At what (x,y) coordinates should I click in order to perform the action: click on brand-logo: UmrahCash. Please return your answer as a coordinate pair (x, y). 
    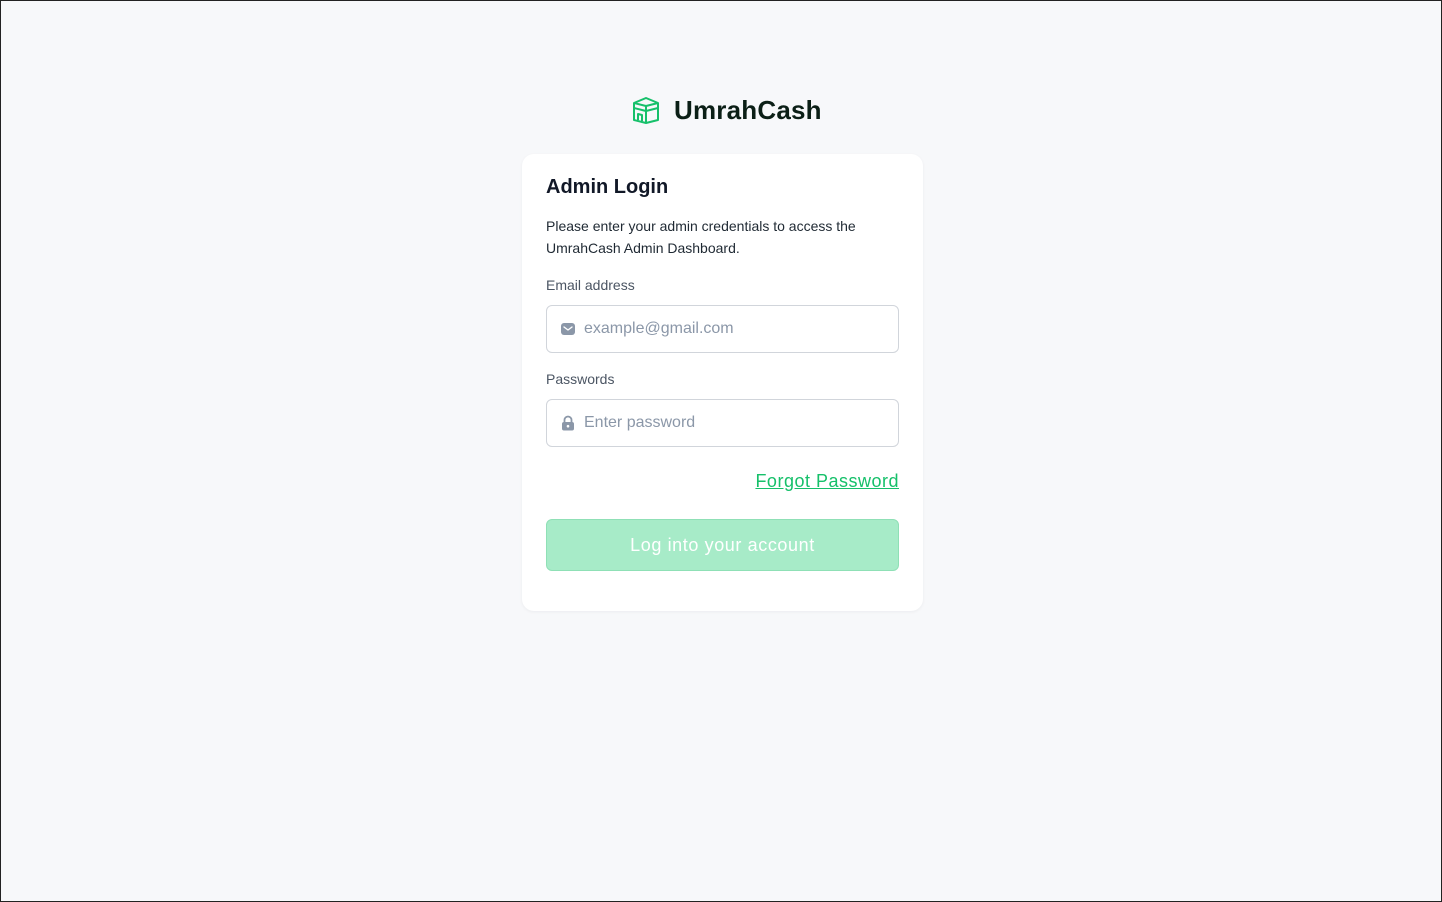
    Looking at the image, I should click on (726, 110).